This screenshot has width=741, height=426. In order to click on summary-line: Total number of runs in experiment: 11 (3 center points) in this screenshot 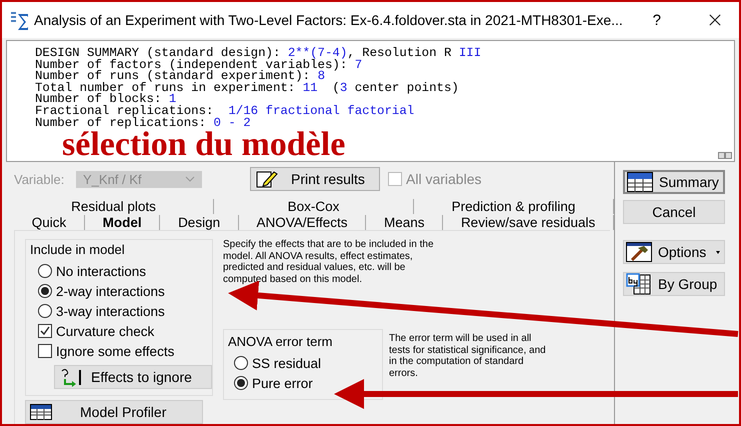, I will do `click(247, 88)`.